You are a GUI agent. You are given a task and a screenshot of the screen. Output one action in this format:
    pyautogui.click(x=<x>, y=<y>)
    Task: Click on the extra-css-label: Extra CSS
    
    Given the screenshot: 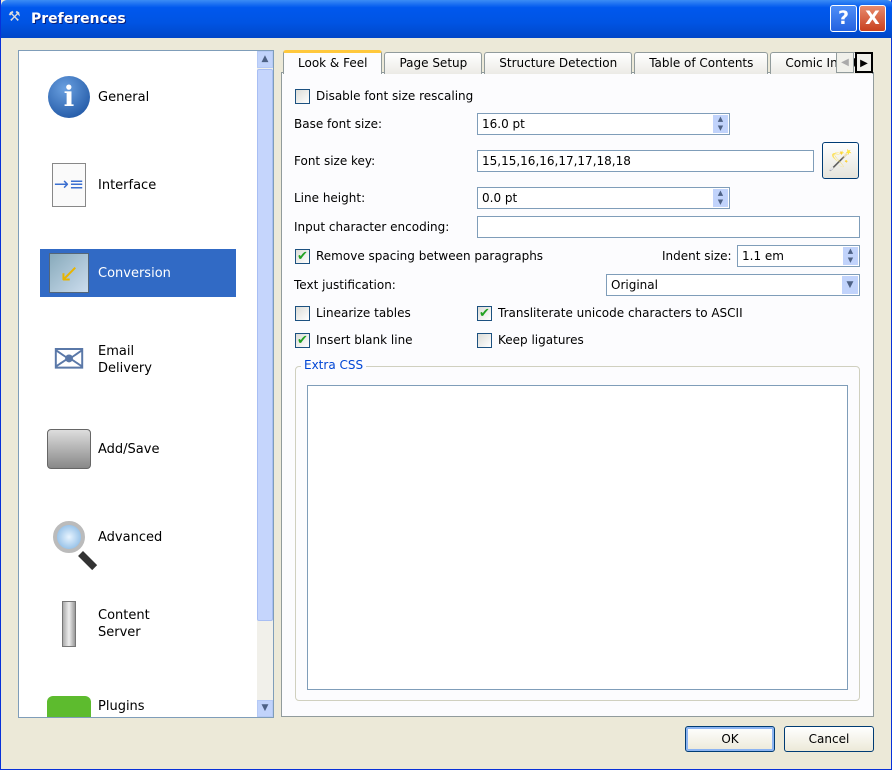 What is the action you would take?
    pyautogui.click(x=334, y=365)
    